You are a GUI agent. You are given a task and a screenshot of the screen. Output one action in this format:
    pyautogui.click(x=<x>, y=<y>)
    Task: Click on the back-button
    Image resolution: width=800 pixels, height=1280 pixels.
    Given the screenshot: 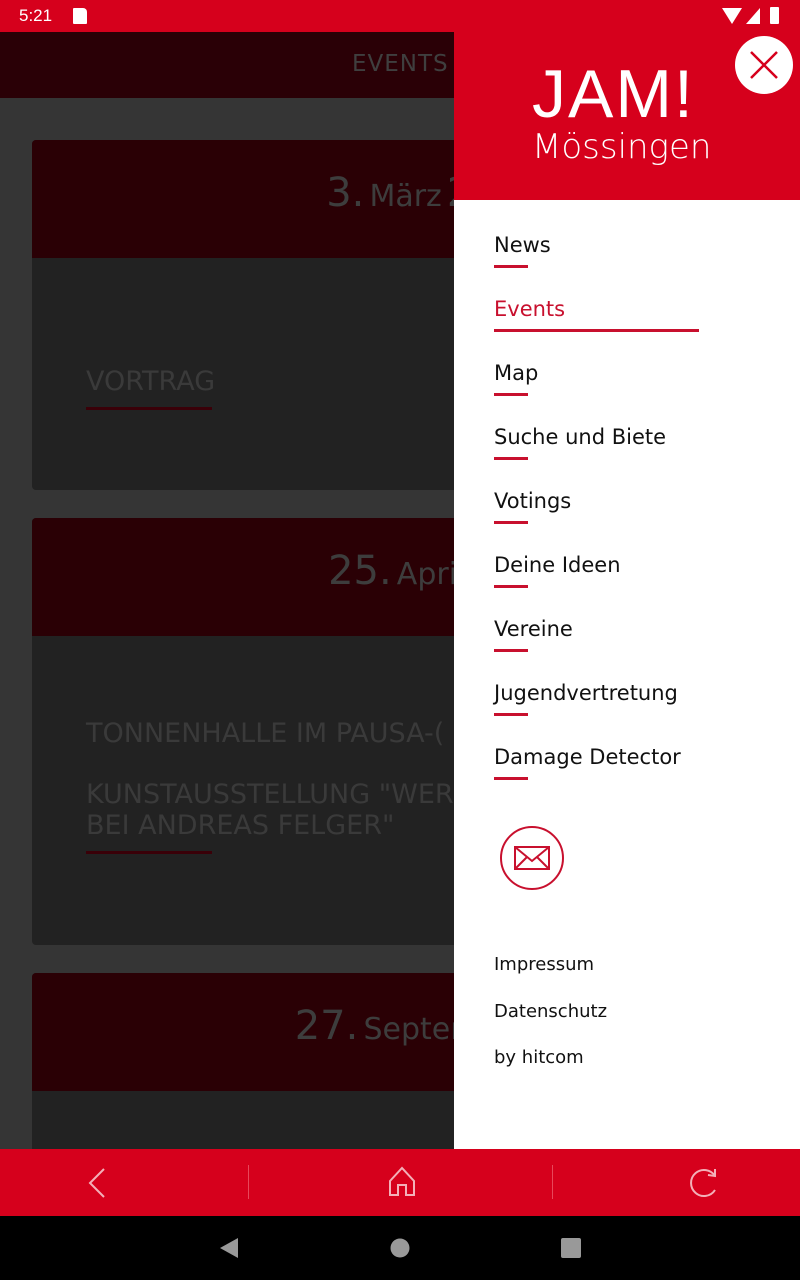 What is the action you would take?
    pyautogui.click(x=98, y=1183)
    